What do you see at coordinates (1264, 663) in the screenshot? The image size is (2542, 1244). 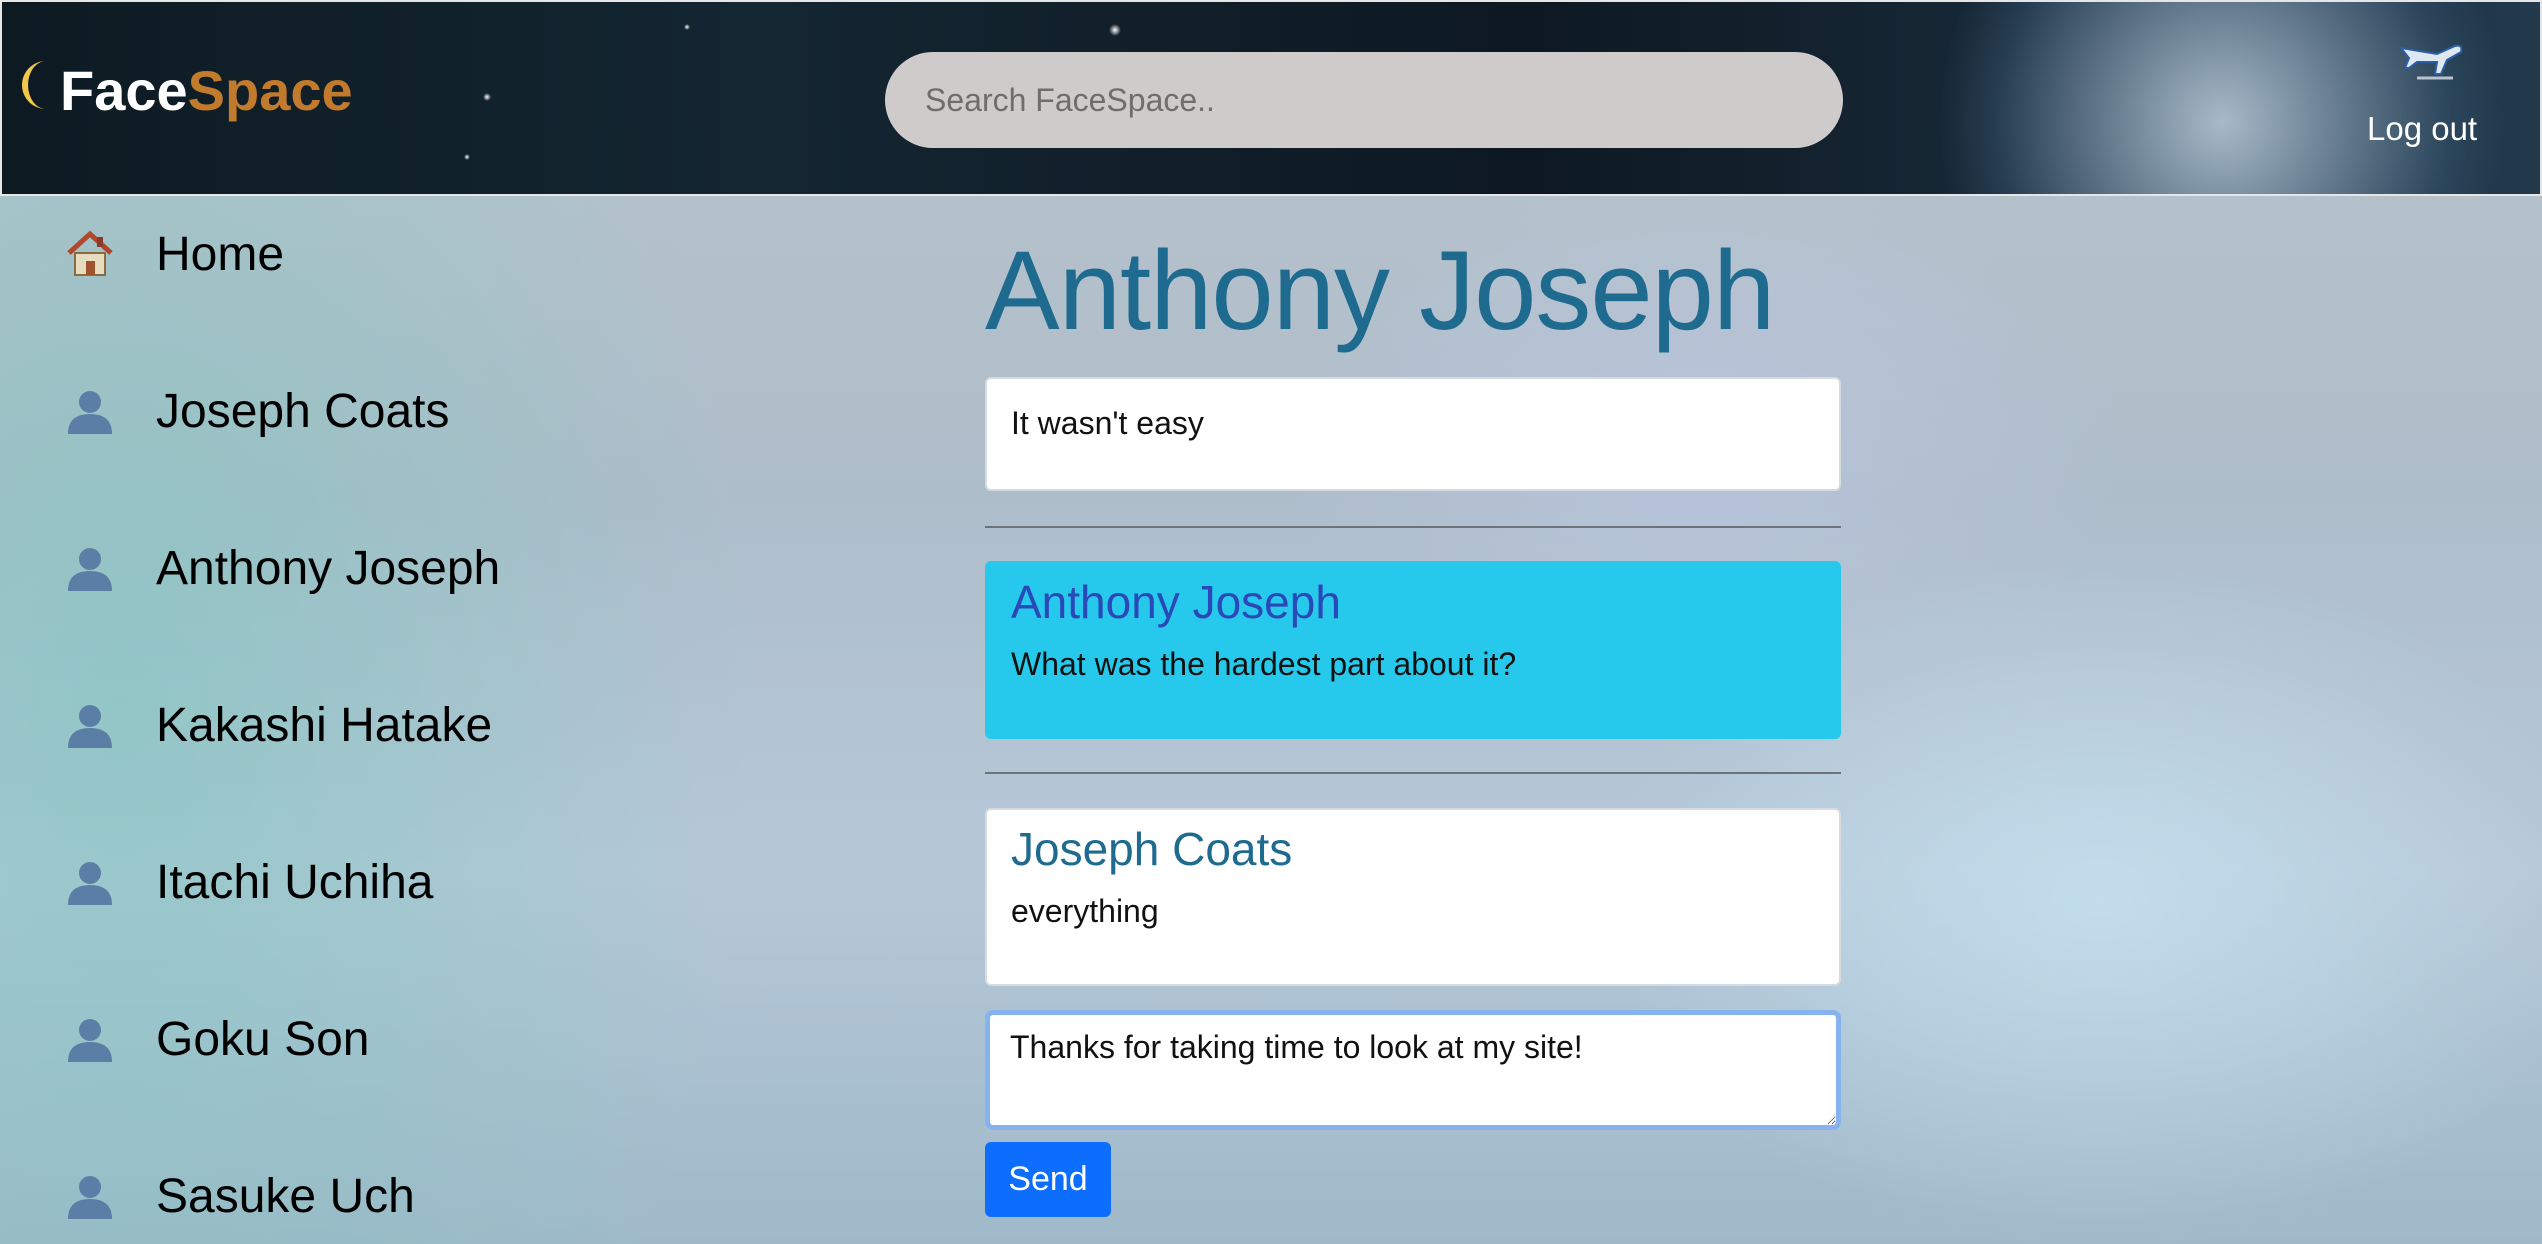 I see `message-text: What was the hardest part about it?` at bounding box center [1264, 663].